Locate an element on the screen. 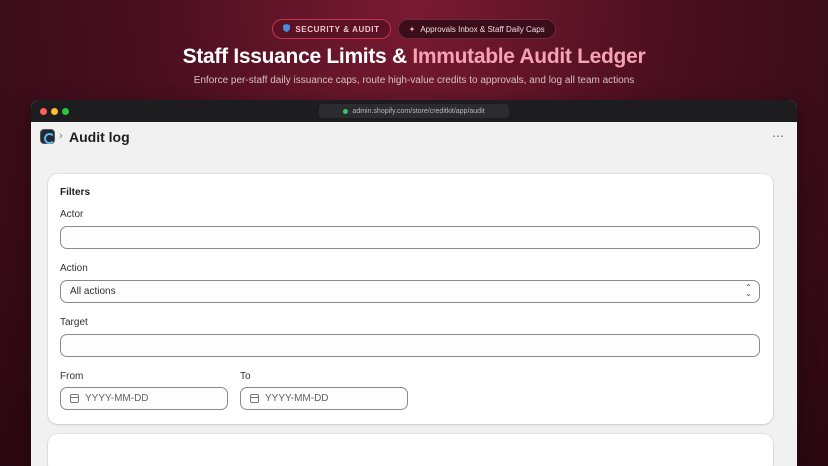 This screenshot has height=466, width=828. app-header: › Audit log ⋯ is located at coordinates (414, 138).